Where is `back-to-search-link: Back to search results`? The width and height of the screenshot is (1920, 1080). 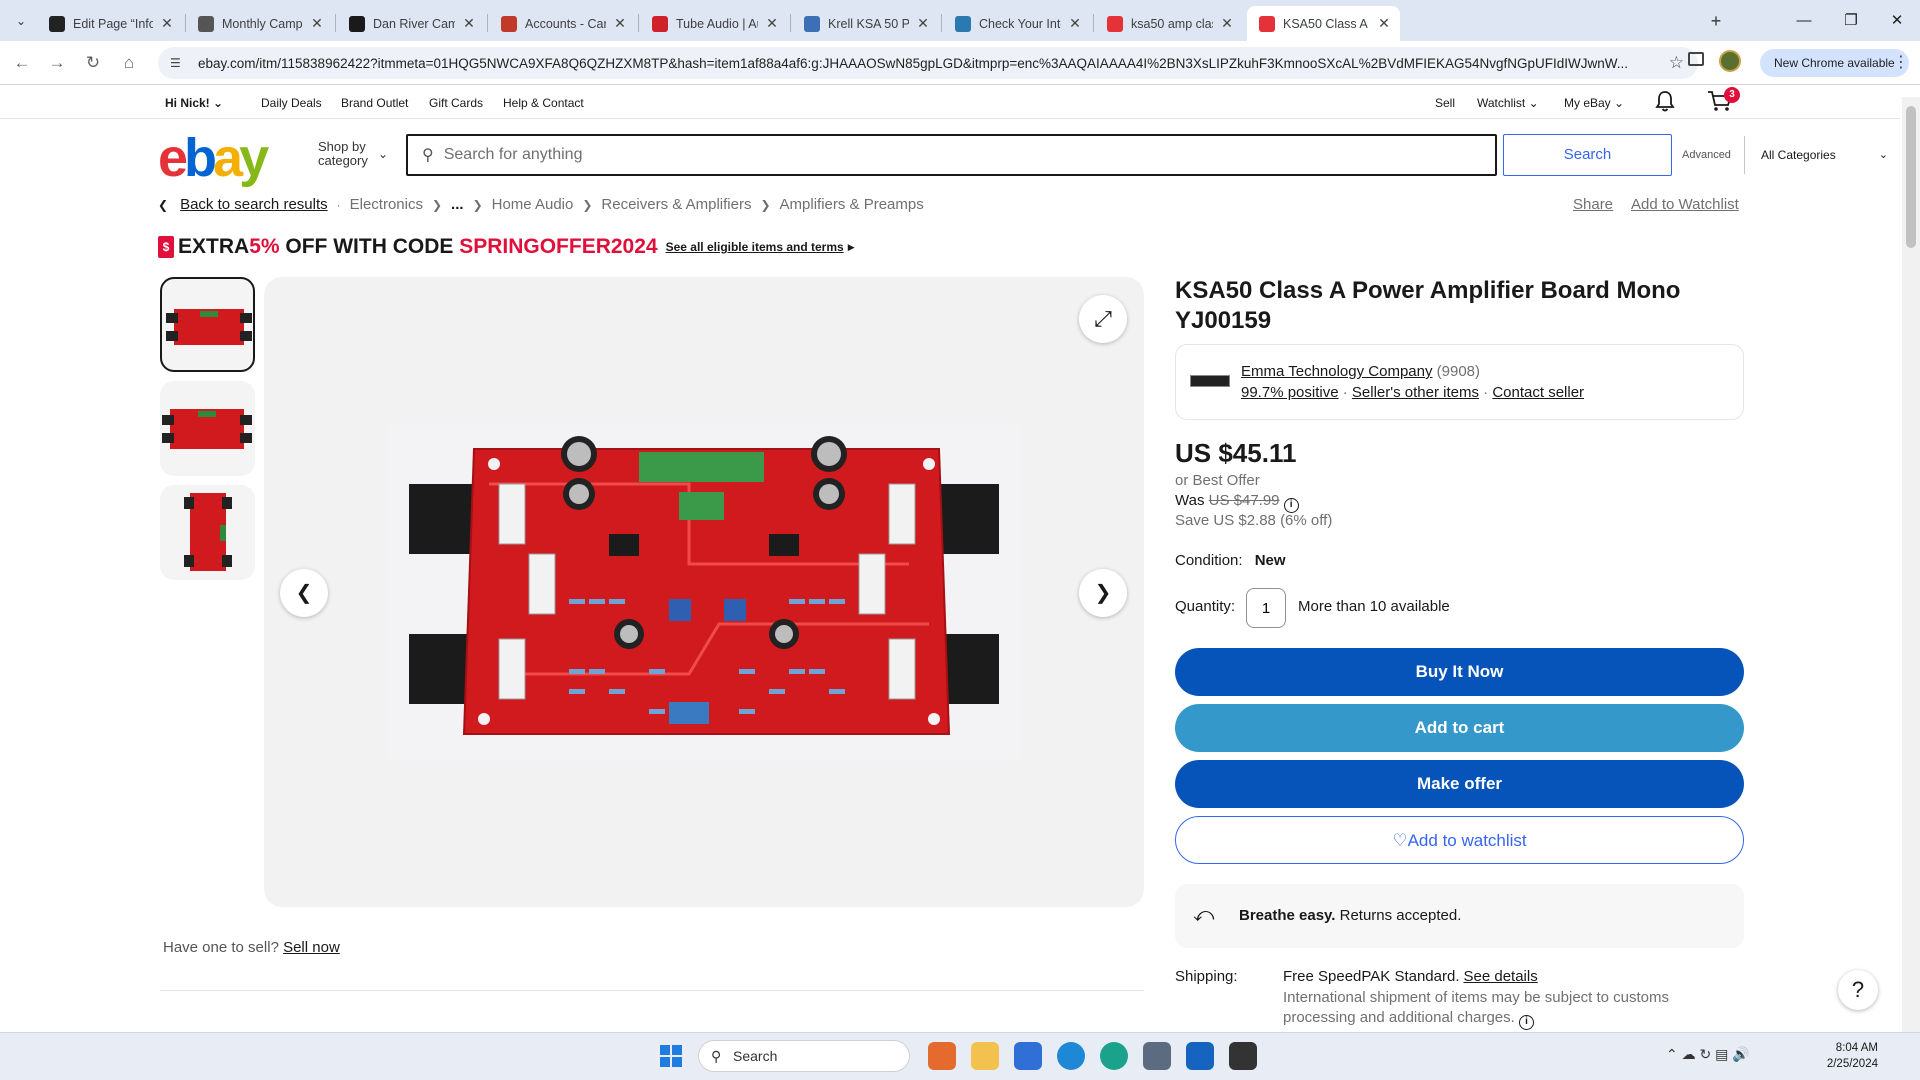 back-to-search-link: Back to search results is located at coordinates (254, 204).